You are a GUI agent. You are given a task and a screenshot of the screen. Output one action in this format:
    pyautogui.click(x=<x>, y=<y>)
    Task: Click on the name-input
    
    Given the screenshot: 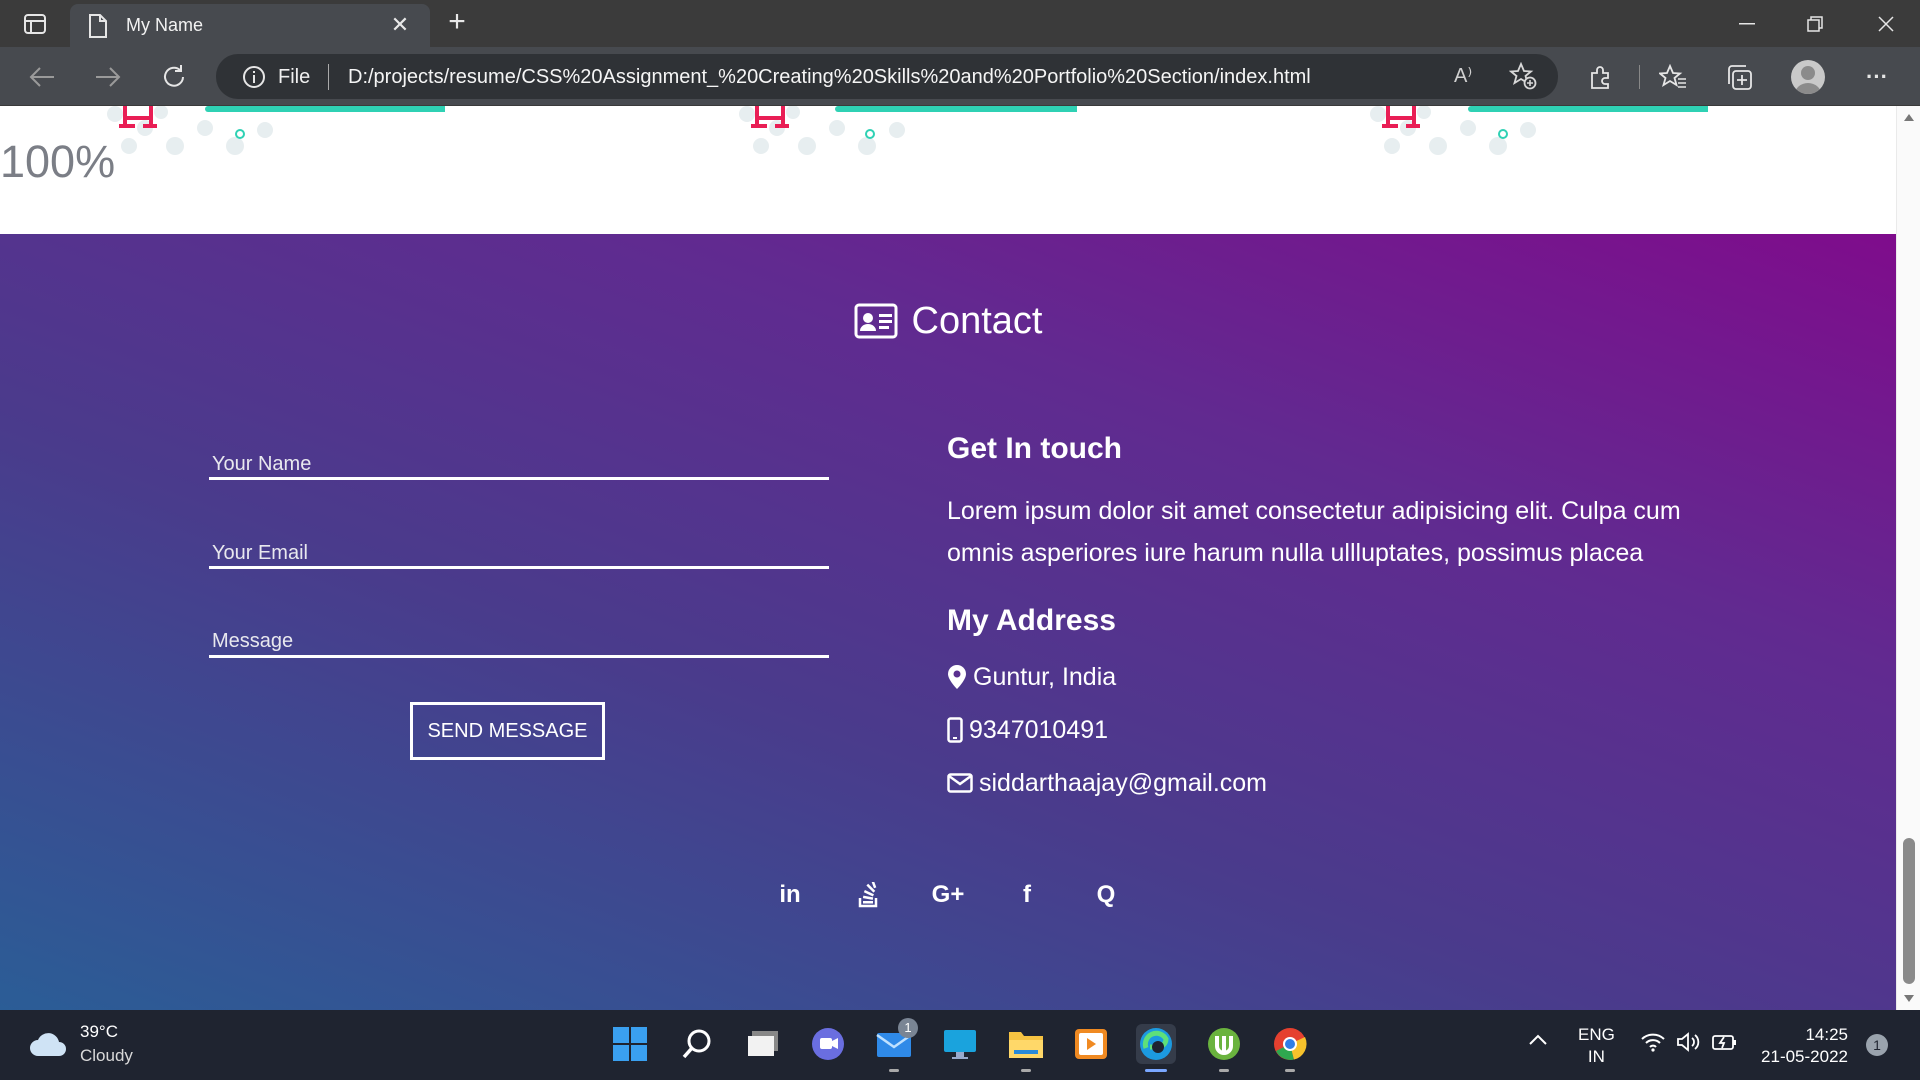 What is the action you would take?
    pyautogui.click(x=519, y=458)
    